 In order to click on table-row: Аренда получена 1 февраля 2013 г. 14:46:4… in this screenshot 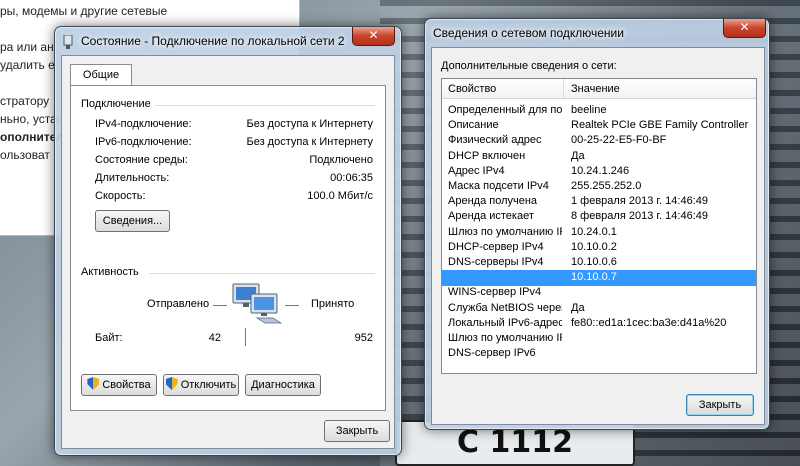, I will do `click(599, 202)`.